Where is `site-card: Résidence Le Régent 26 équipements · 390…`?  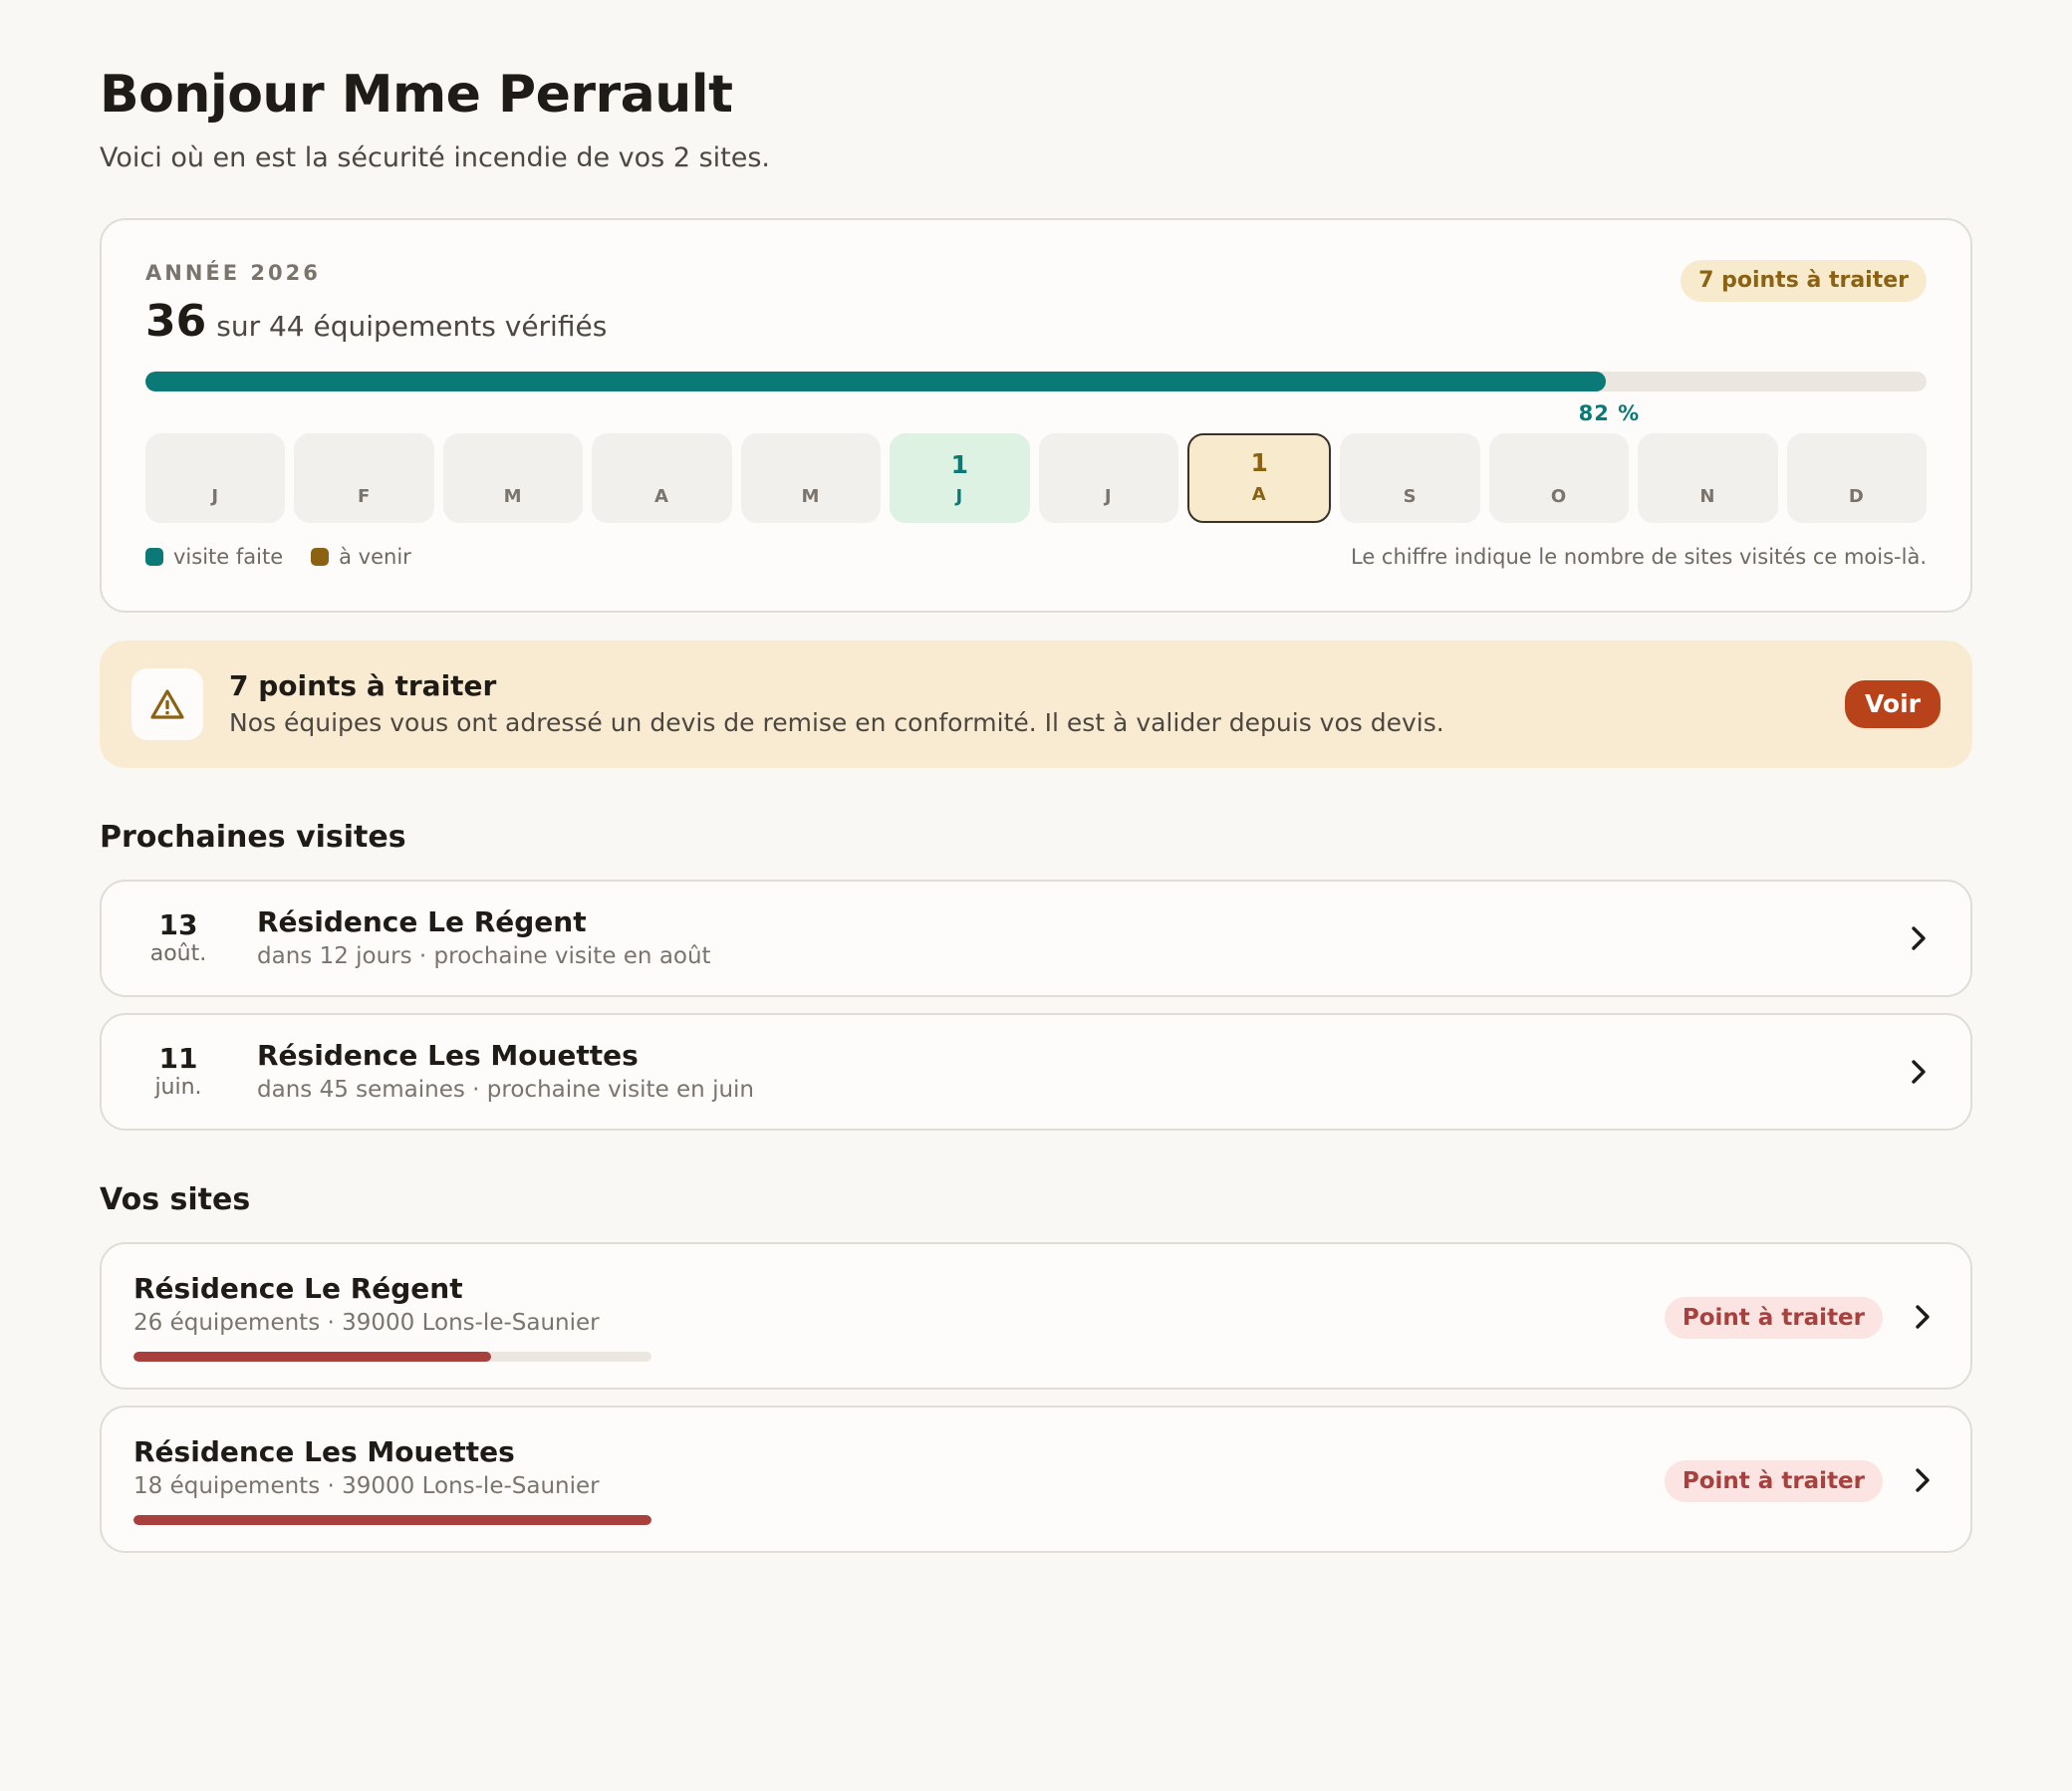 site-card: Résidence Le Régent 26 équipements · 390… is located at coordinates (1036, 1316).